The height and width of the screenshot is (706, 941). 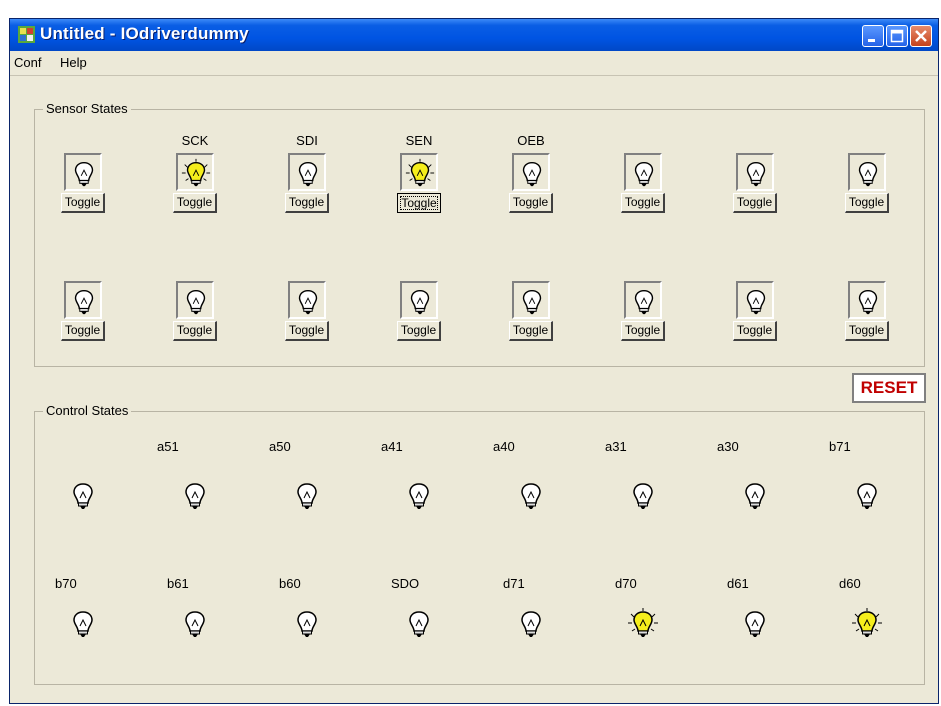 What do you see at coordinates (168, 446) in the screenshot?
I see `control-channel-label: a51` at bounding box center [168, 446].